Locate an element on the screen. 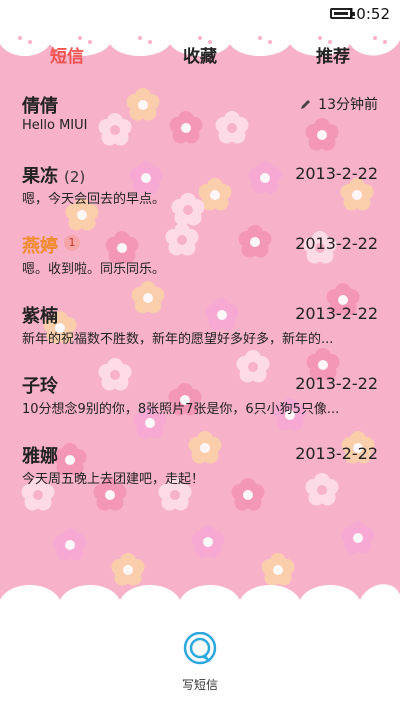 This screenshot has height=711, width=400. contact-name: 果冻 (2) is located at coordinates (54, 176).